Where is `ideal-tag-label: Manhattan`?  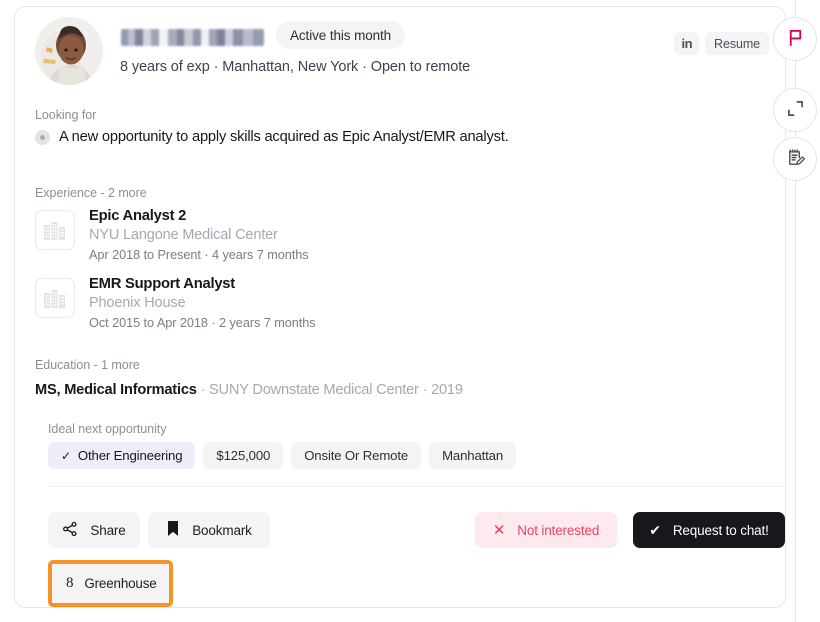
ideal-tag-label: Manhattan is located at coordinates (473, 455).